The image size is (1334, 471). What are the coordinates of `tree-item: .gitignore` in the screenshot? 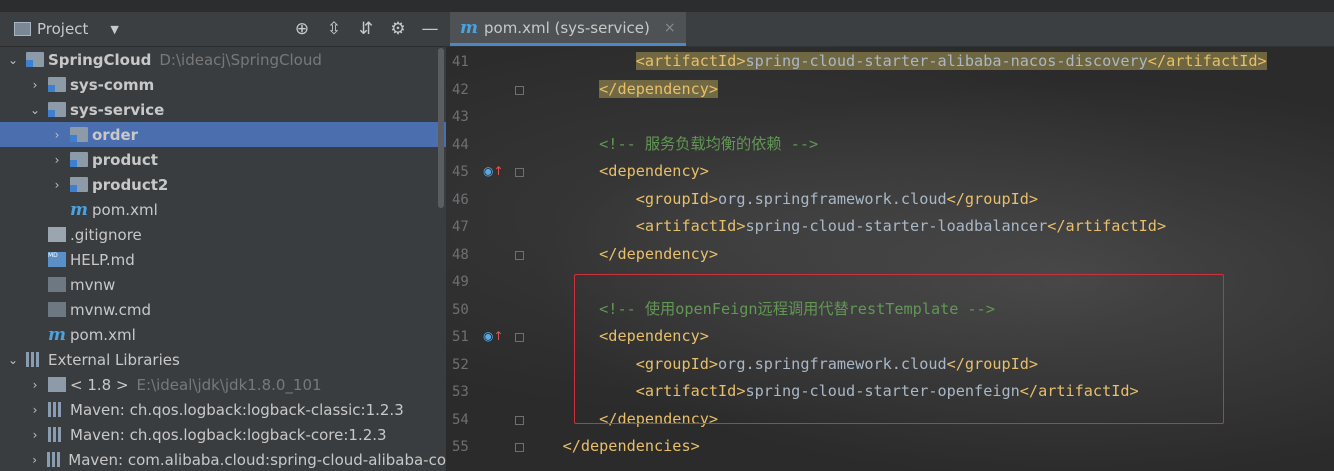 It's located at (223, 234).